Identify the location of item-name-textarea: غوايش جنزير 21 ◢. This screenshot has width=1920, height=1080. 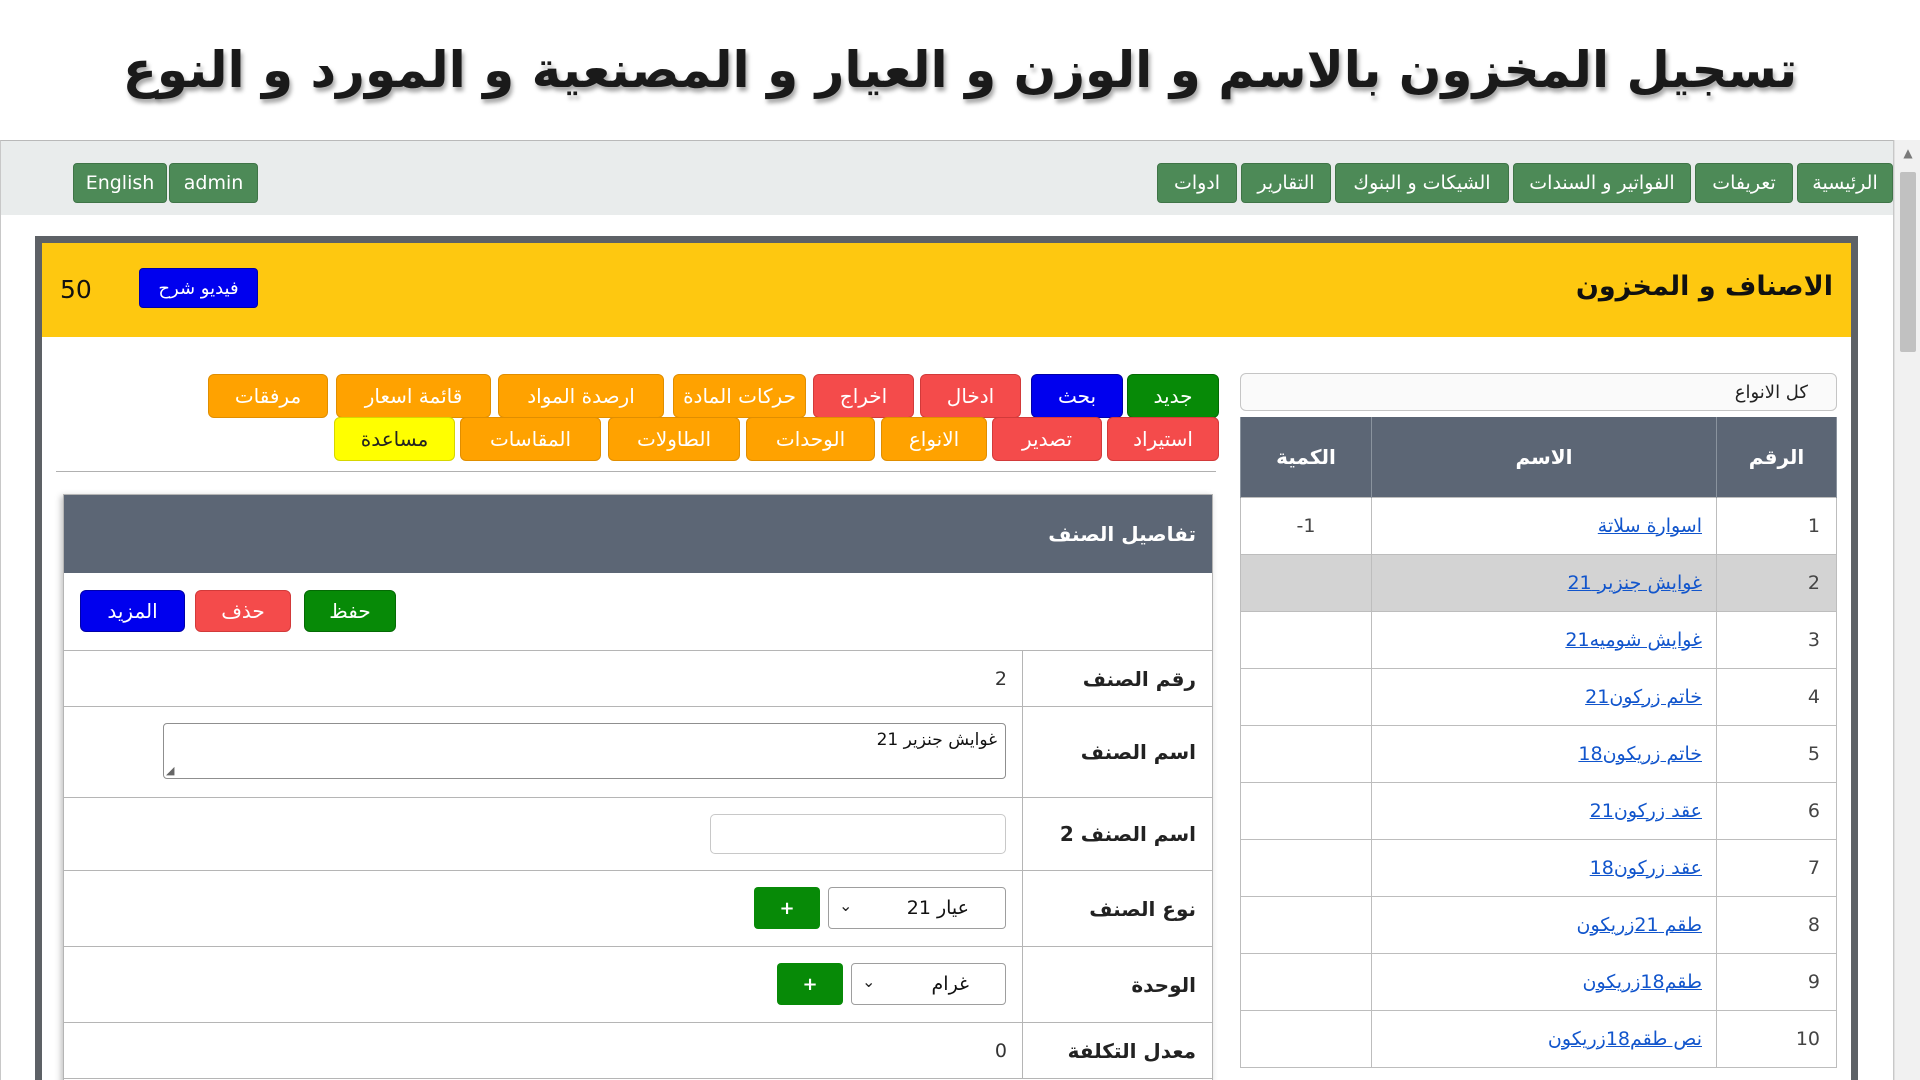
(584, 751).